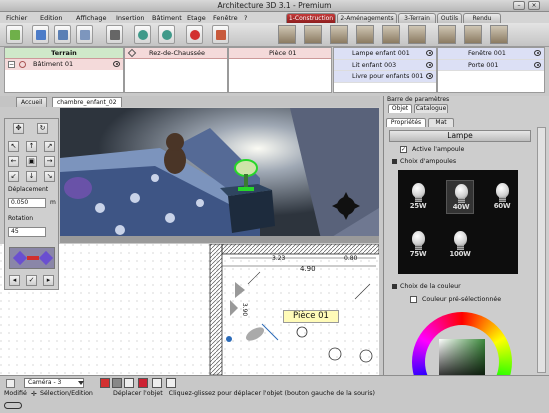 Image resolution: width=549 pixels, height=413 pixels. Describe the element at coordinates (430, 286) in the screenshot. I see `color-section-title: Choix de la couleur` at that location.